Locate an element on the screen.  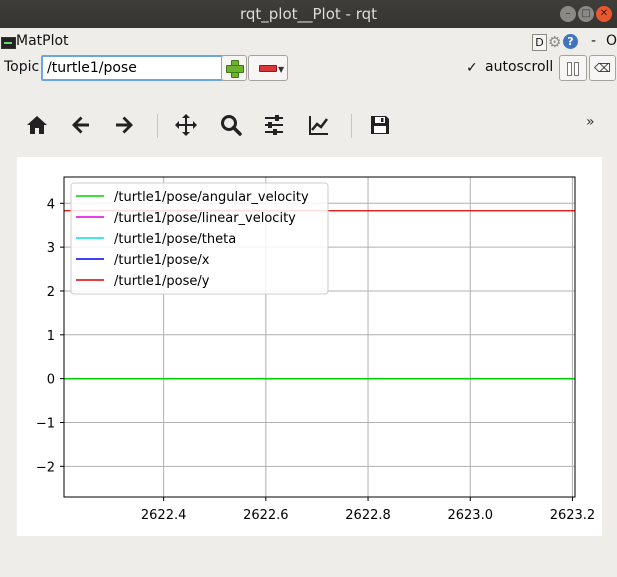
legend-label: /turtle1/pose/x is located at coordinates (162, 260).